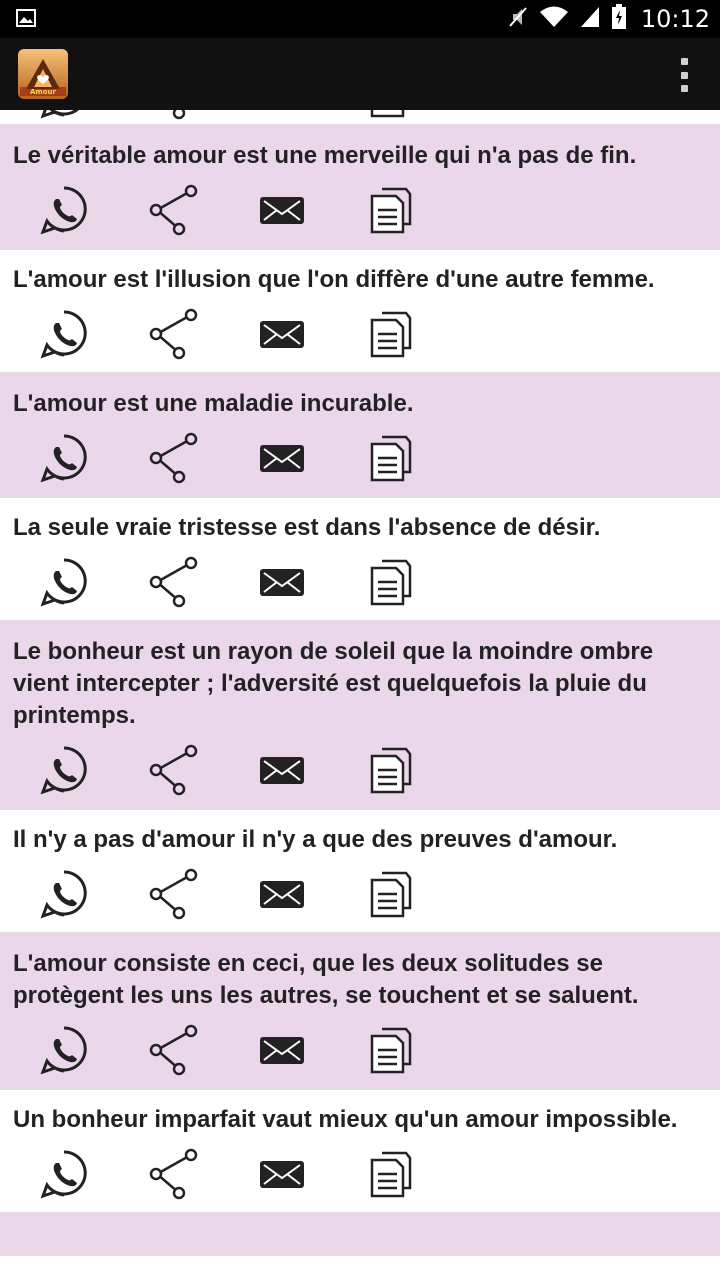  I want to click on signal-icon, so click(590, 19).